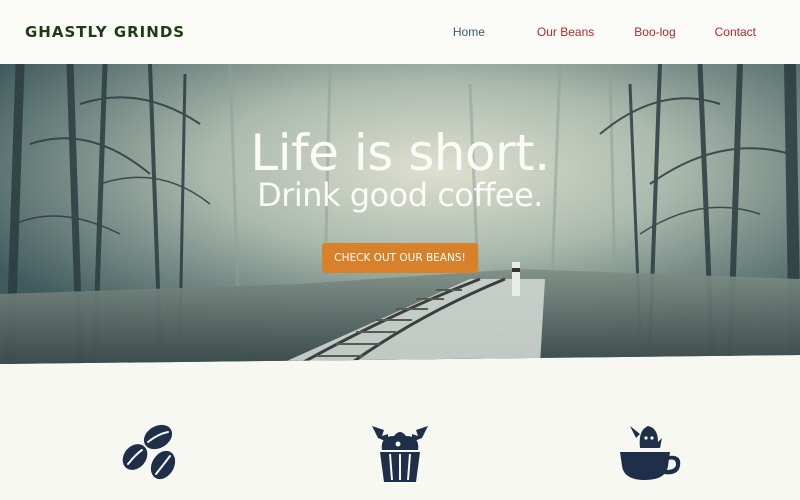  I want to click on nav-contact: Contact, so click(735, 32).